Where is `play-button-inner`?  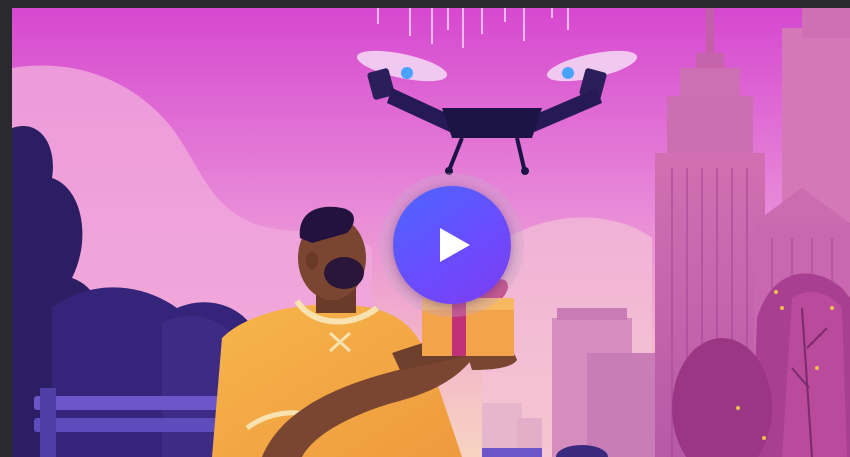
play-button-inner is located at coordinates (452, 245).